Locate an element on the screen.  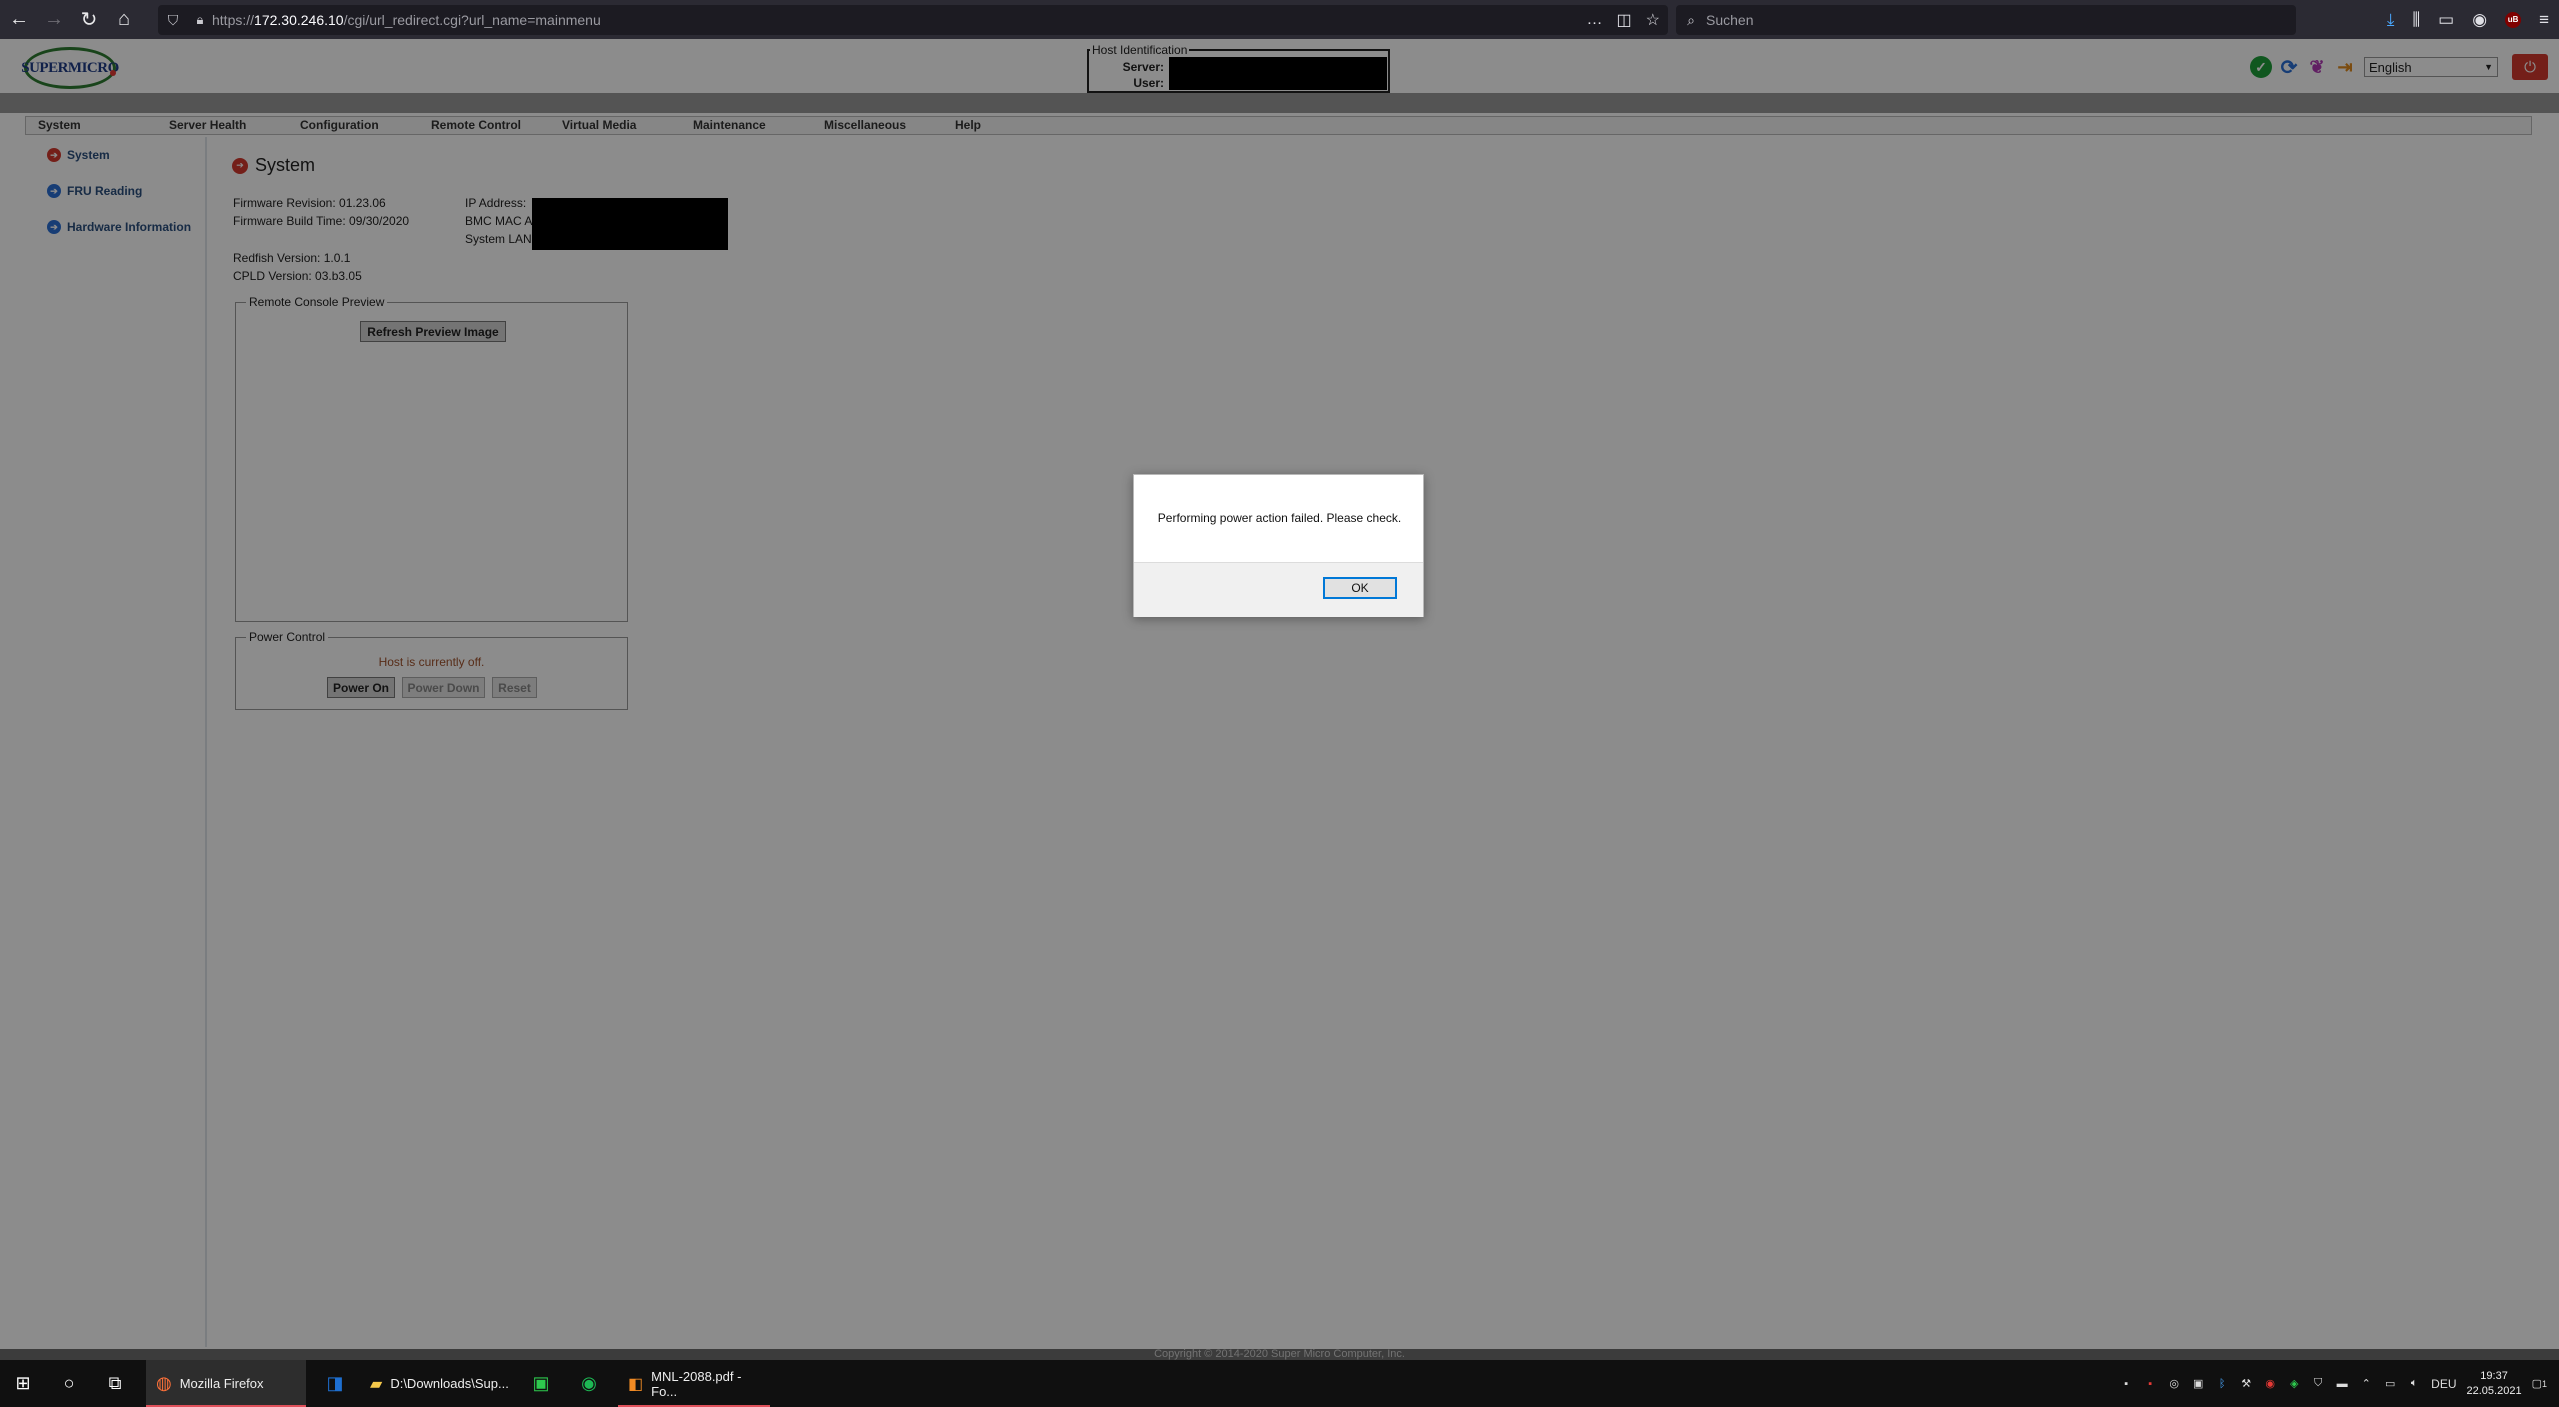
folder-icon: ▰ is located at coordinates (376, 1384).